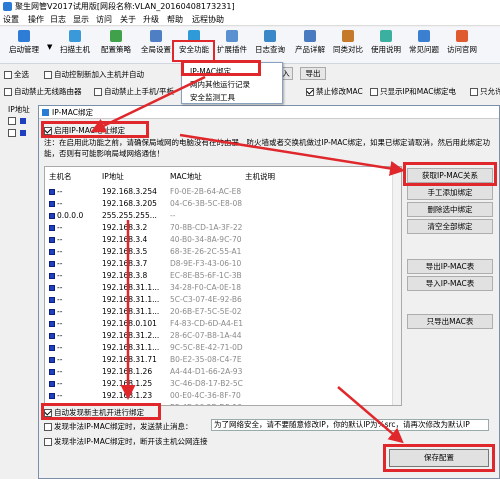 The height and width of the screenshot is (479, 500). Describe the element at coordinates (218, 336) in the screenshot. I see `table-row: -- 192.168.31.2... 28-6C-07-B8-1A-44` at that location.